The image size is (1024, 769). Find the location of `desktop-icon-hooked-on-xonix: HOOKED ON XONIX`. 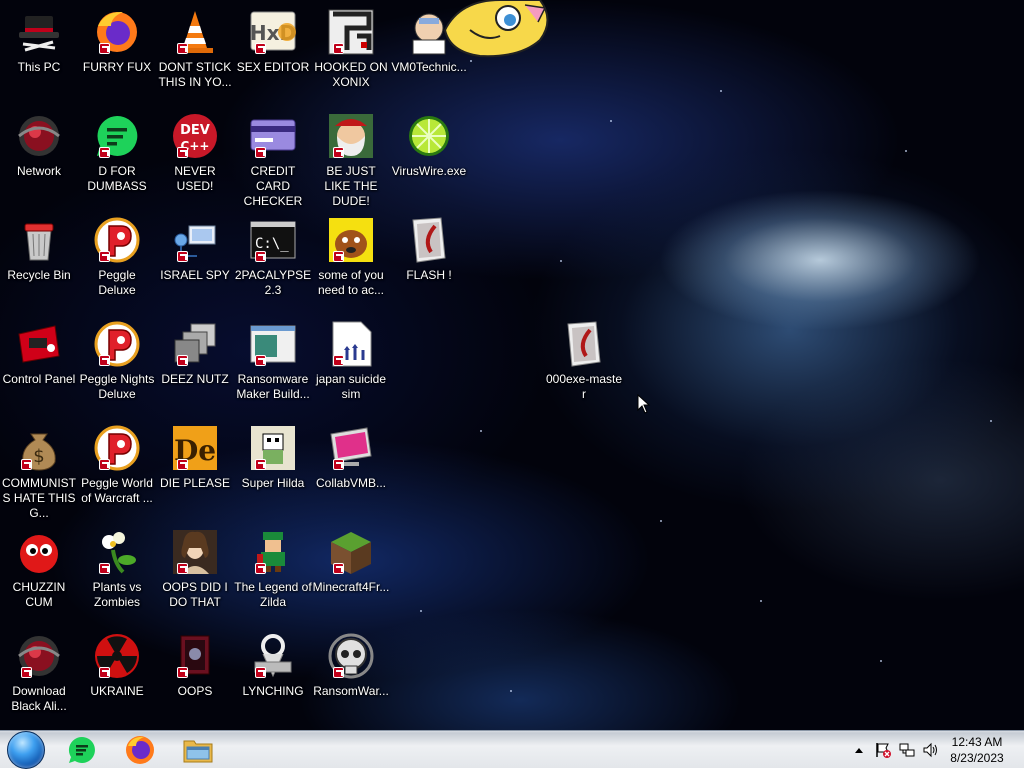

desktop-icon-hooked-on-xonix: HOOKED ON XONIX is located at coordinates (351, 49).